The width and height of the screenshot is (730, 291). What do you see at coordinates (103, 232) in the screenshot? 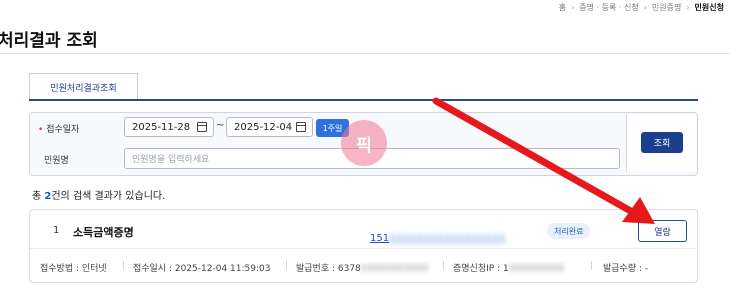
I see `result-title: 소득금액증명` at bounding box center [103, 232].